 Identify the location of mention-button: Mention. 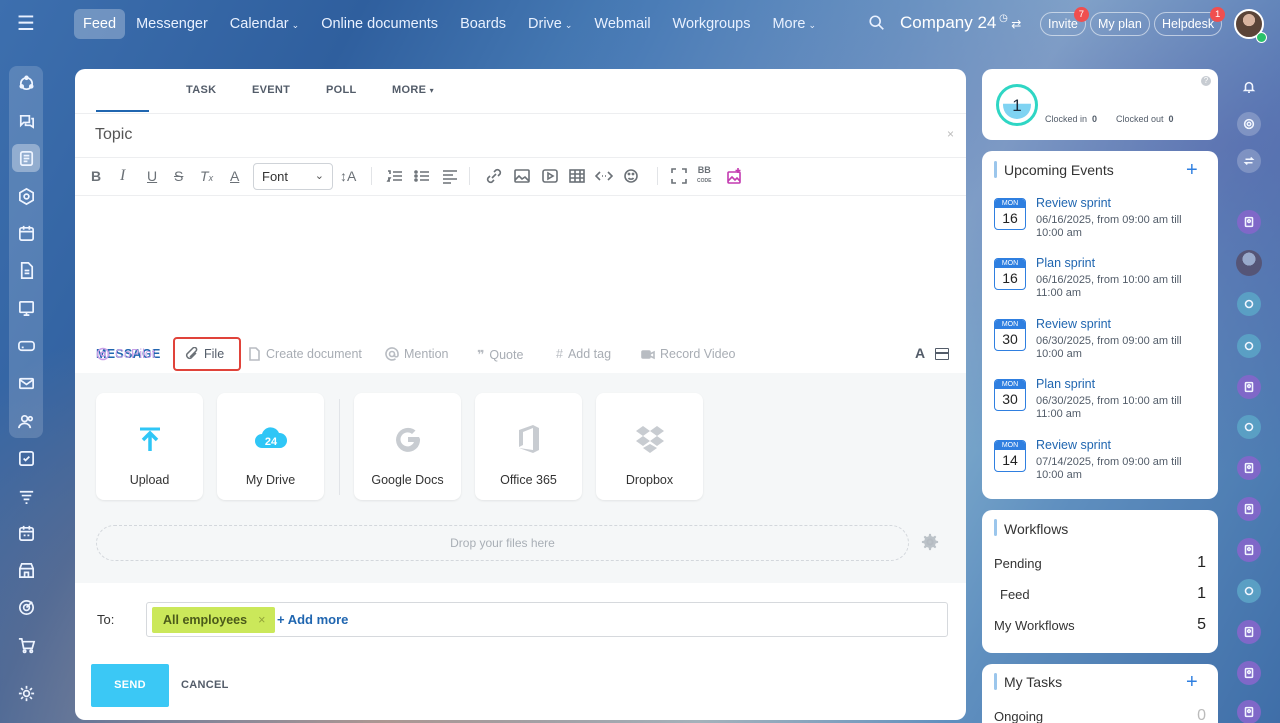
(416, 354).